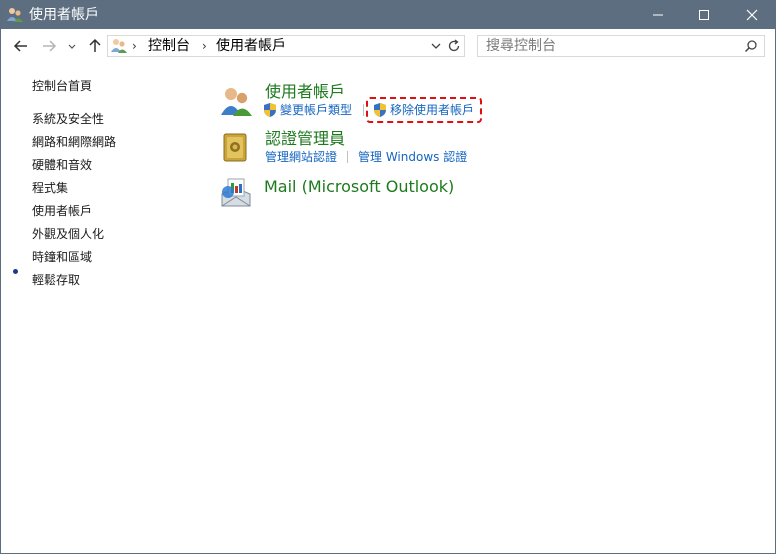 The width and height of the screenshot is (776, 554). I want to click on refresh-icon, so click(454, 45).